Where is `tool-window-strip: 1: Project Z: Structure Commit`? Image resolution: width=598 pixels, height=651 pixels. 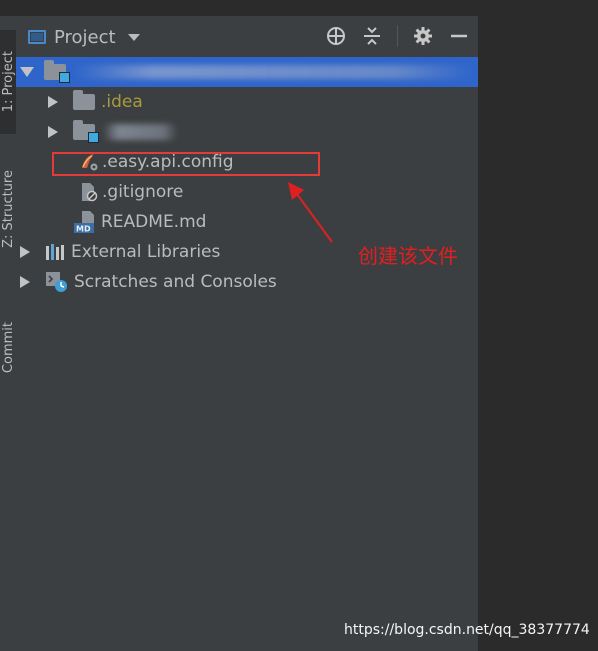
tool-window-strip: 1: Project Z: Structure Commit is located at coordinates (8, 333).